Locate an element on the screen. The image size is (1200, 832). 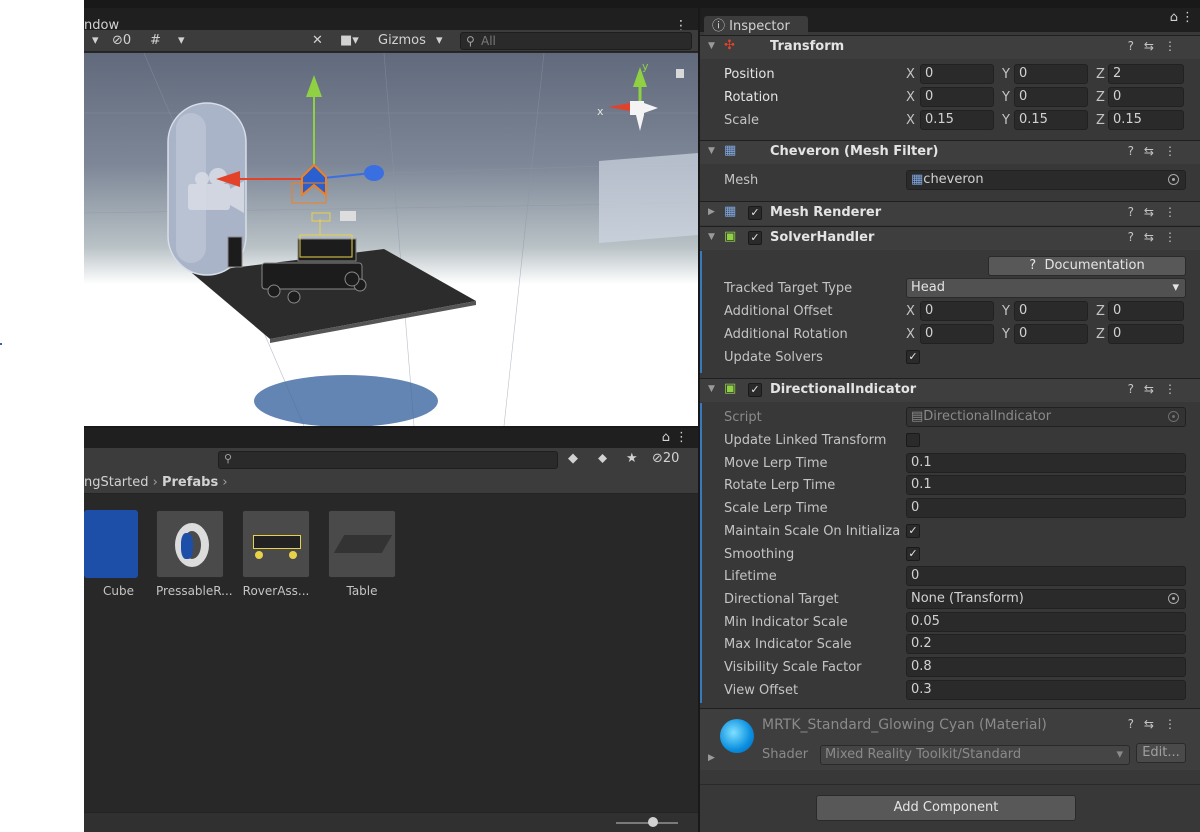
solver-handler-header: ▼ ▣ ✓ SolverHandler ?⇆⋮ is located at coordinates (950, 238).